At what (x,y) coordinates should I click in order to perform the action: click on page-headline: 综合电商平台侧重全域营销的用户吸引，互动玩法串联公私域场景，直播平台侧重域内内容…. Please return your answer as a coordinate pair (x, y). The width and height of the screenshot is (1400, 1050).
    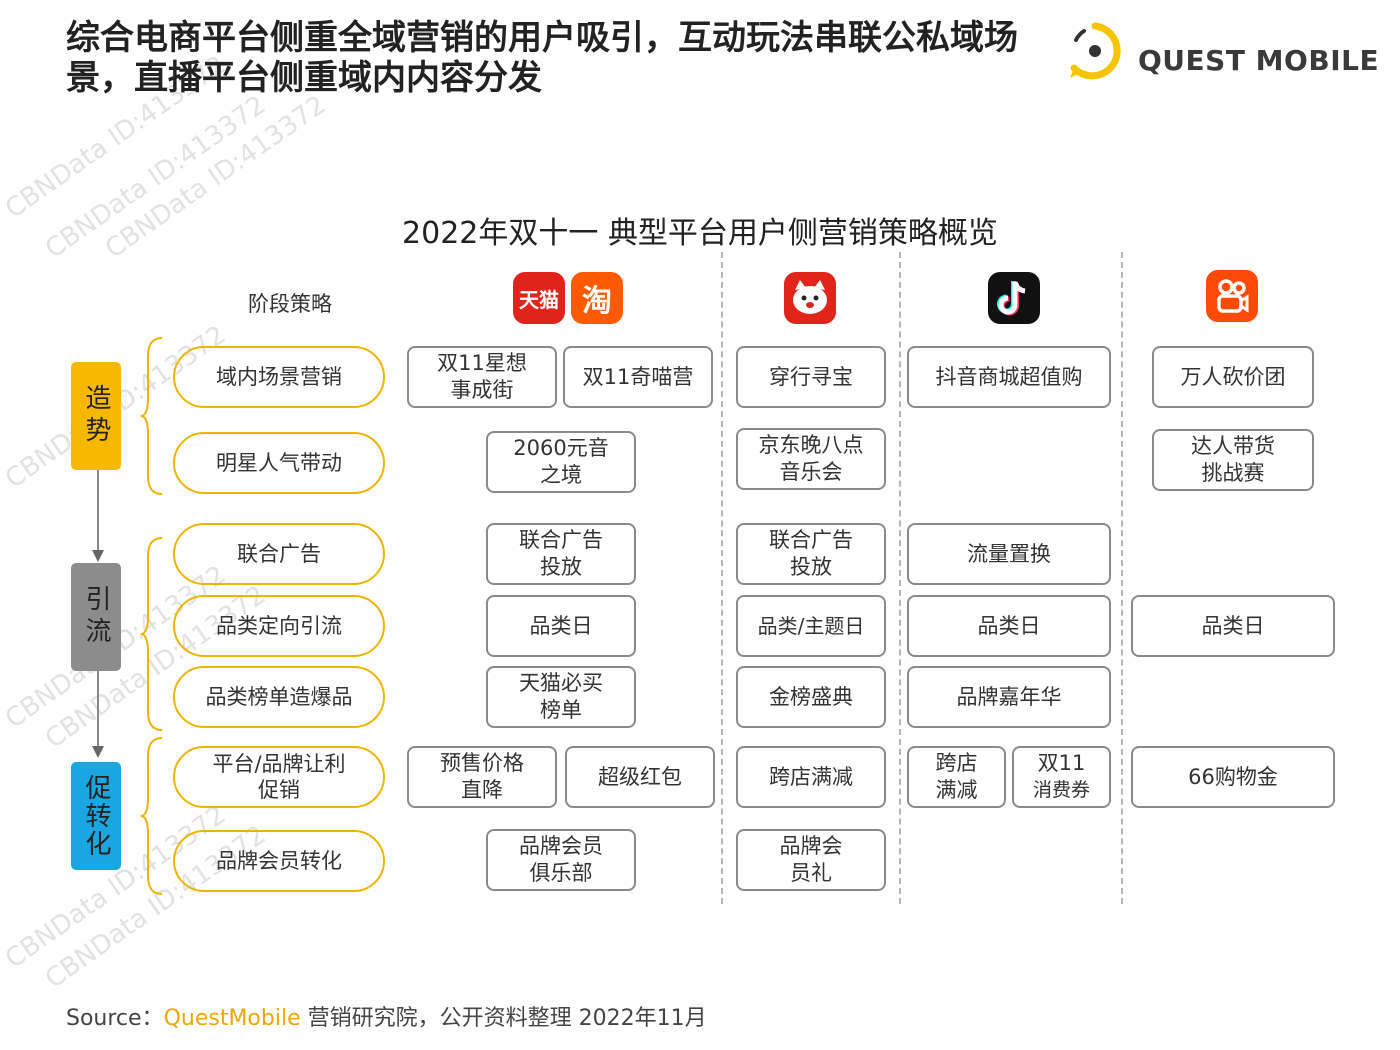
    Looking at the image, I should click on (542, 58).